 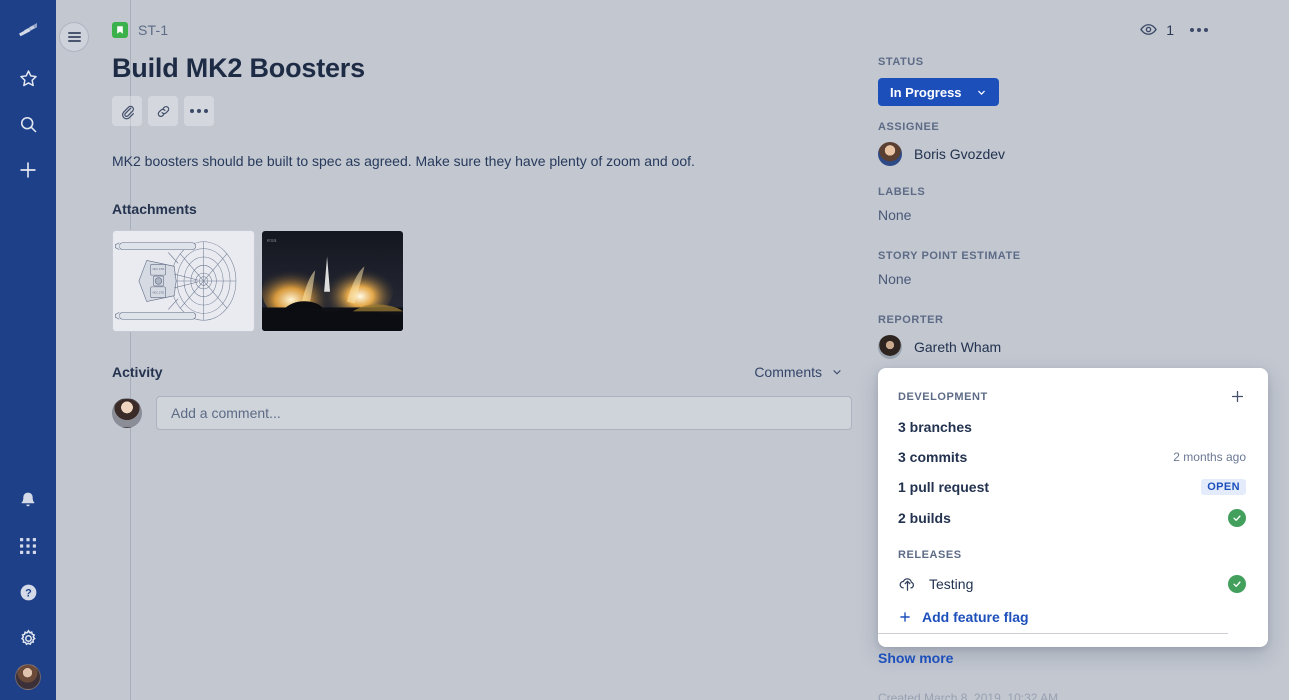 What do you see at coordinates (902, 192) in the screenshot?
I see `field-labels-label: Labels` at bounding box center [902, 192].